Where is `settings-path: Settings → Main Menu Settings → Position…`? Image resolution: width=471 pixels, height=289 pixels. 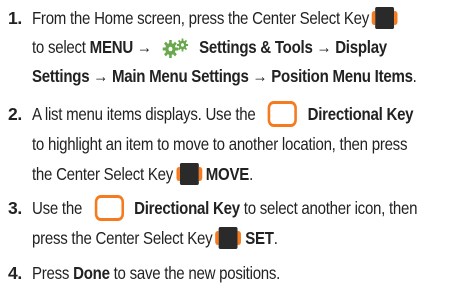 settings-path: Settings → Main Menu Settings → Position… is located at coordinates (222, 76).